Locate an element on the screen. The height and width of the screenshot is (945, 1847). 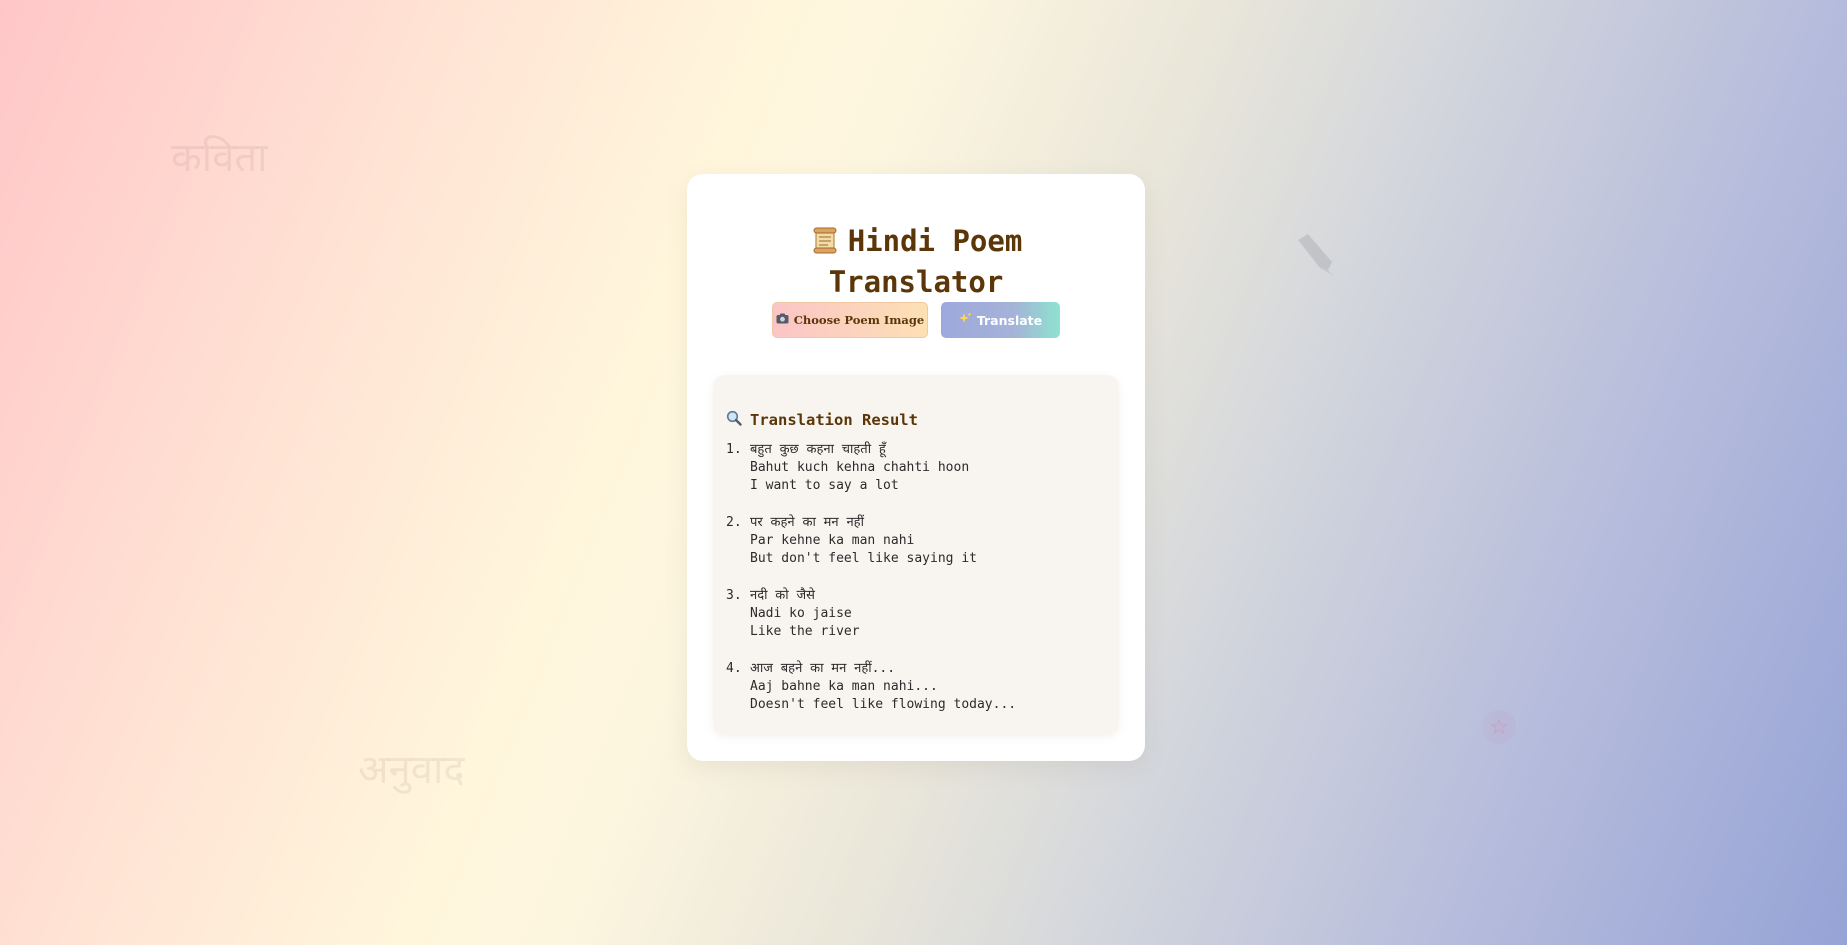
hindi-line: बहुत कुछ कहना चाहती हूँ is located at coordinates (818, 449).